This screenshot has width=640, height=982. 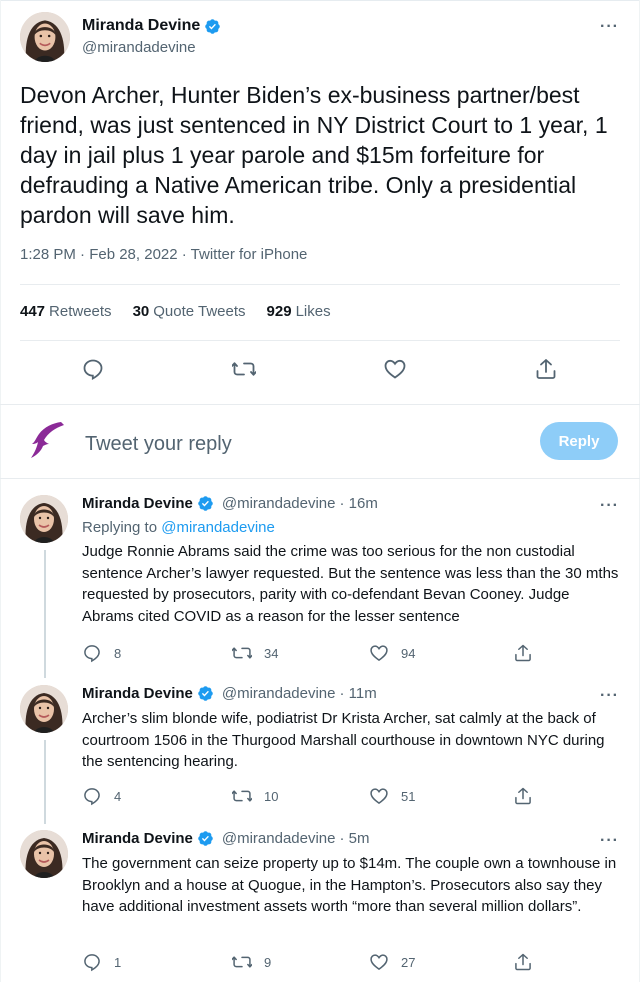 I want to click on like-button: 94, so click(x=392, y=653).